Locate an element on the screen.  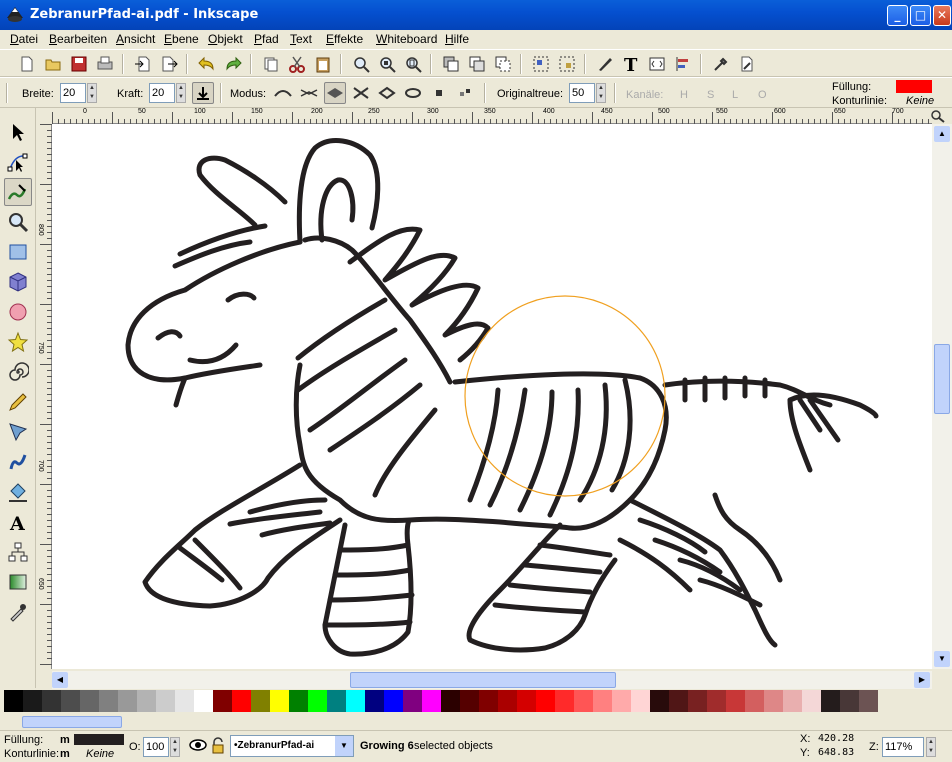
channel-s: S is located at coordinates (710, 95).